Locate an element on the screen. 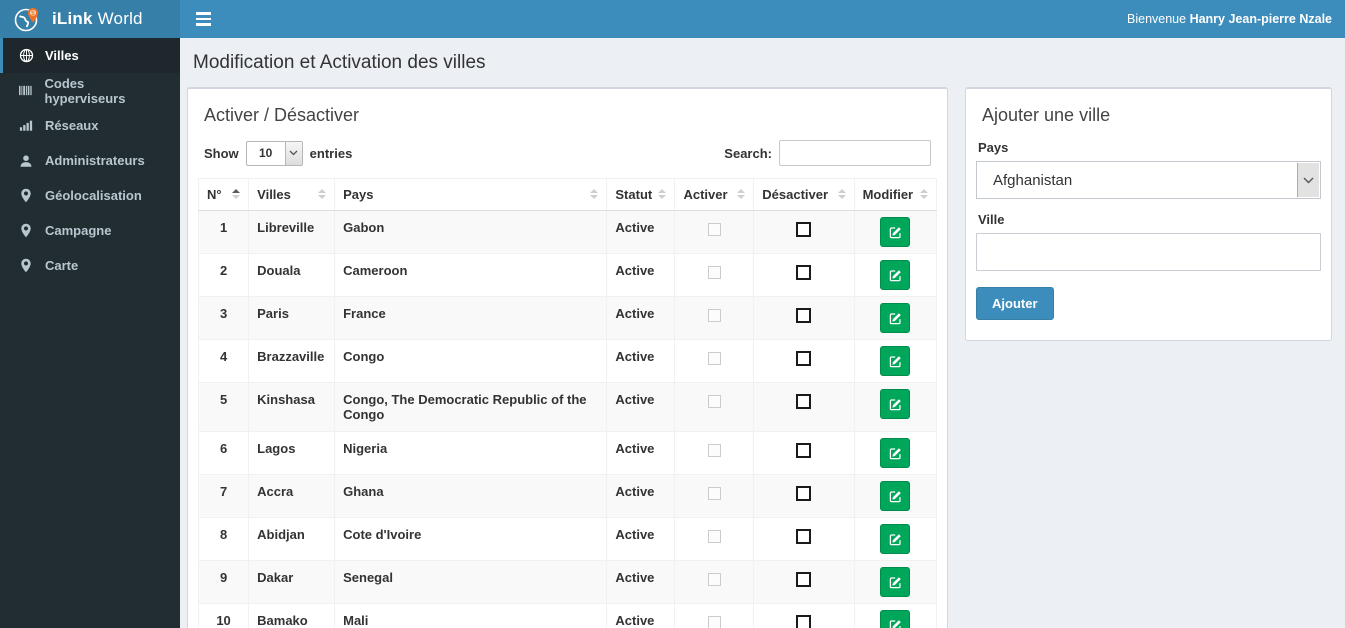  sidebar-item-label: Administrateurs is located at coordinates (95, 160).